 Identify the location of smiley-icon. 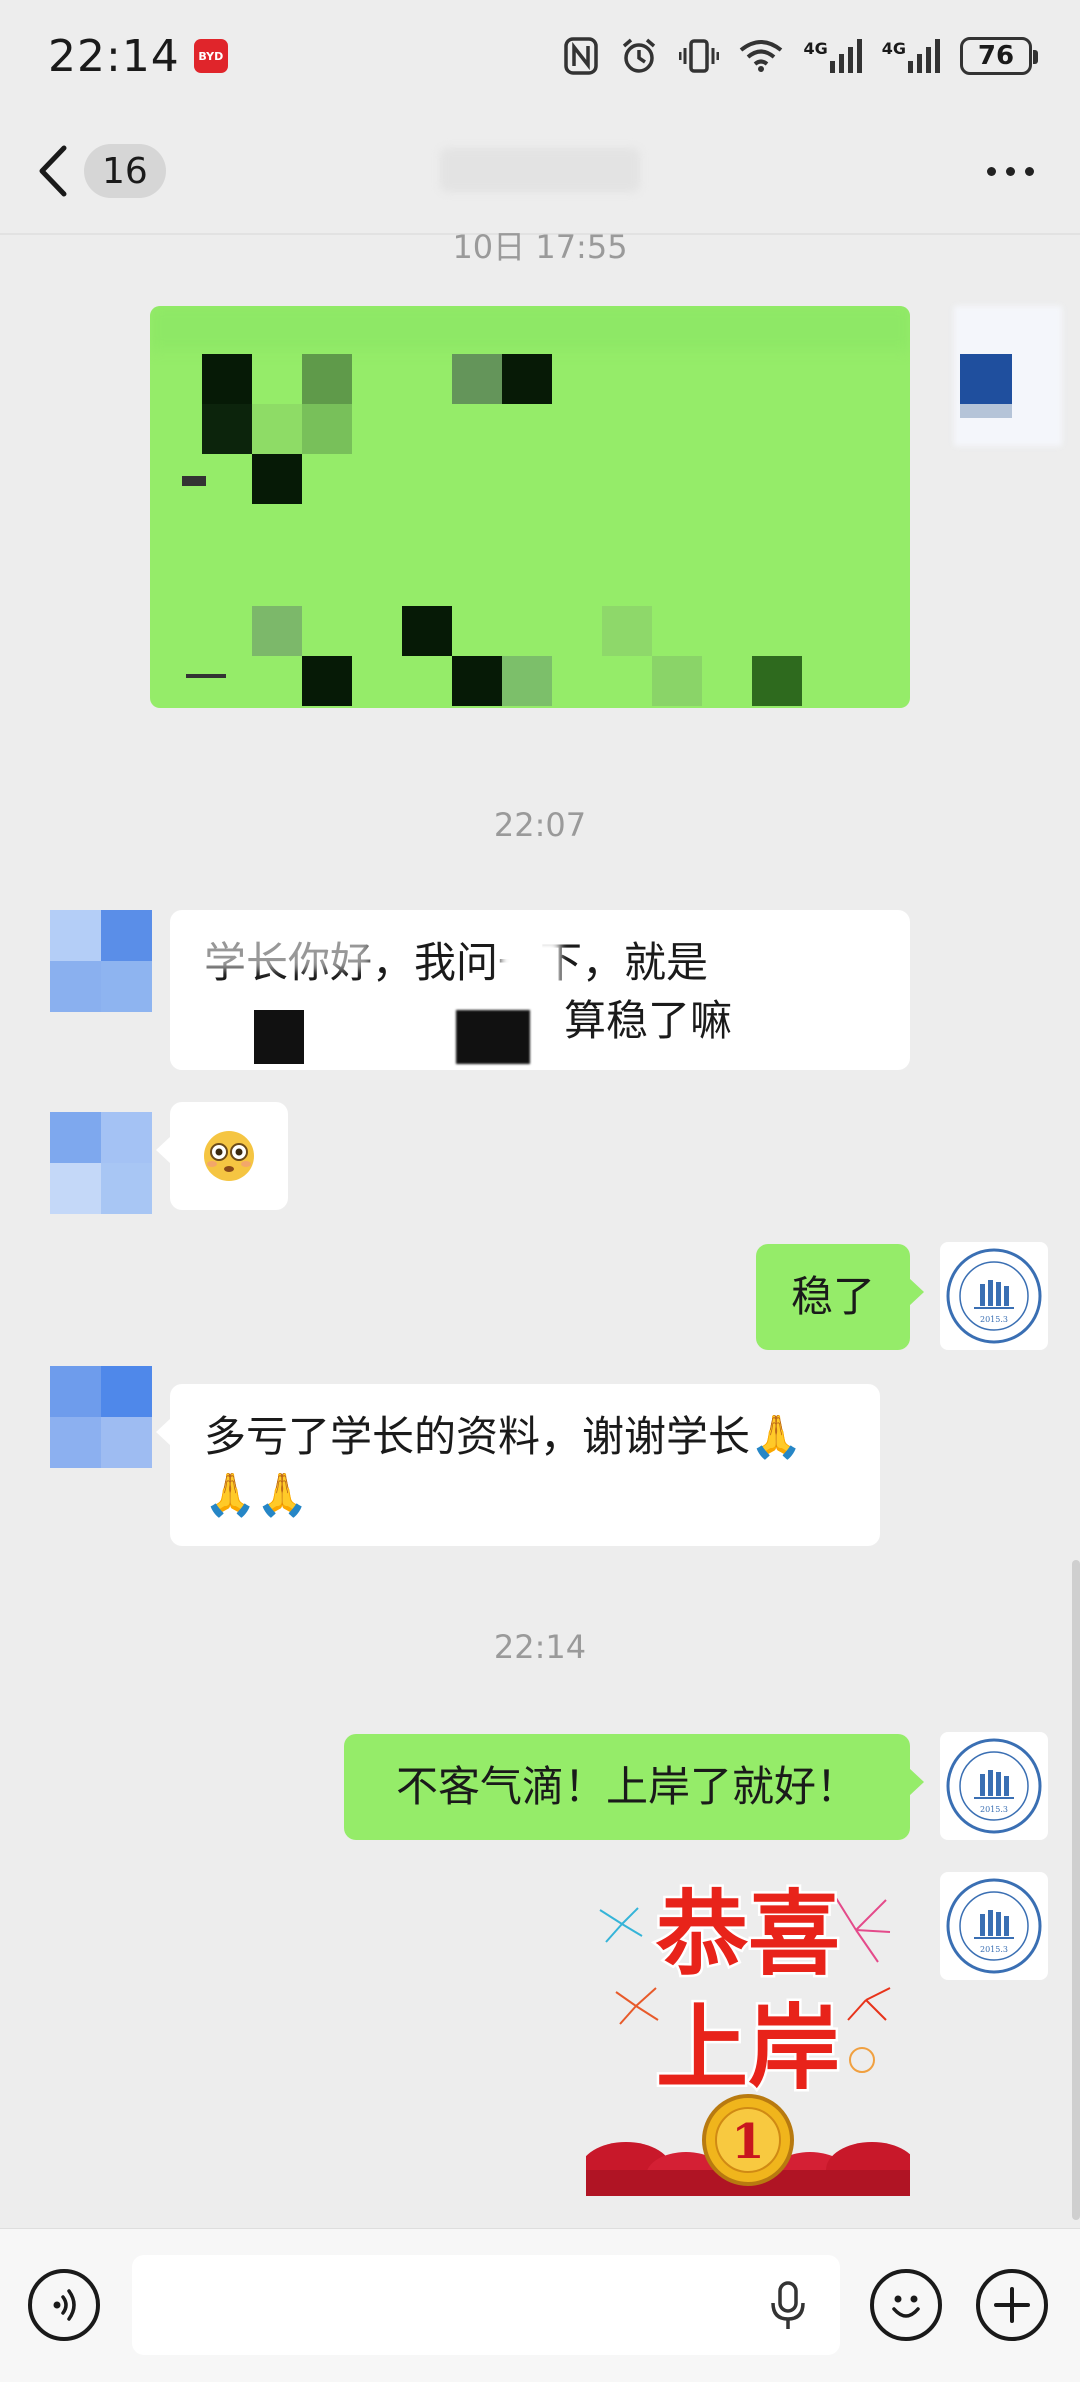
(906, 2306).